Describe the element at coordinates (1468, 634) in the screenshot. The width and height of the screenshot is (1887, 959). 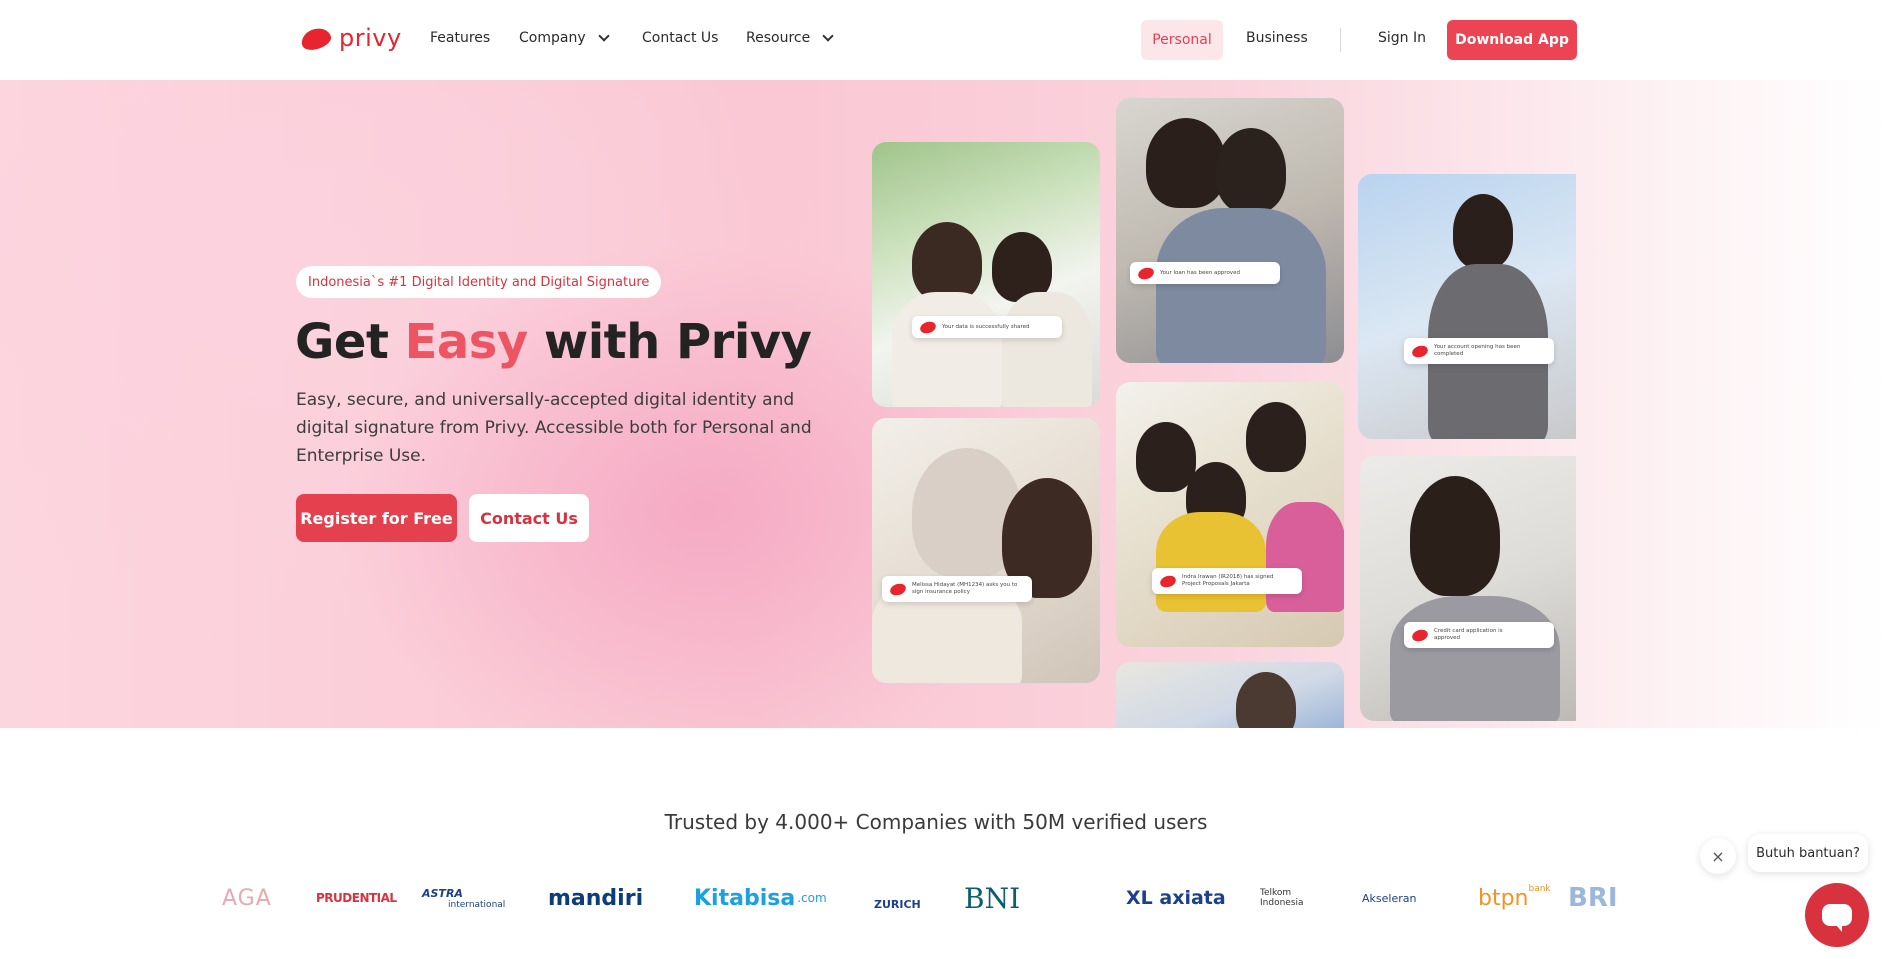
I see `notification-text: Credit card application is approved` at that location.